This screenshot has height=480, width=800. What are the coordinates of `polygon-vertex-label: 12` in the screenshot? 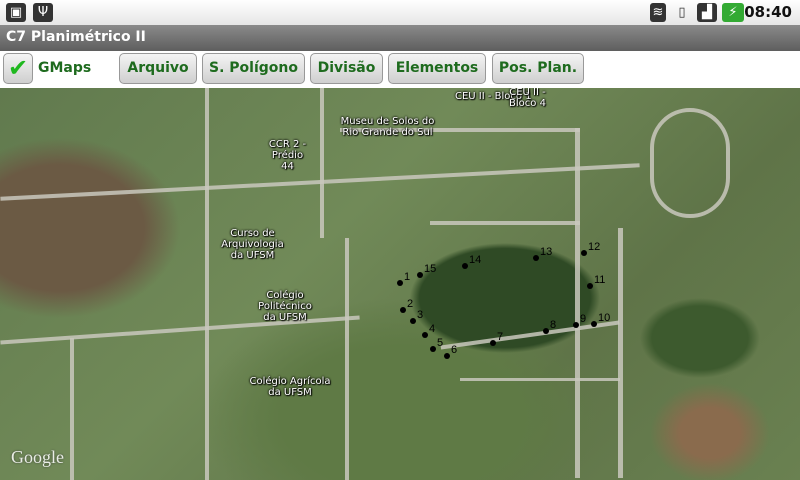 It's located at (594, 247).